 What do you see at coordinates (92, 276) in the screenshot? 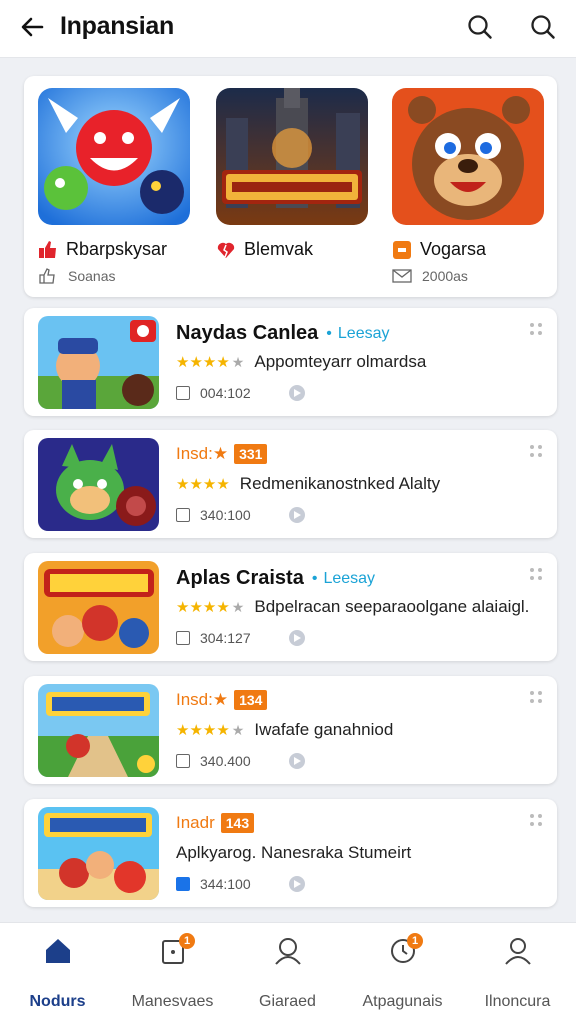
I see `featured-subtitle: Soanas` at bounding box center [92, 276].